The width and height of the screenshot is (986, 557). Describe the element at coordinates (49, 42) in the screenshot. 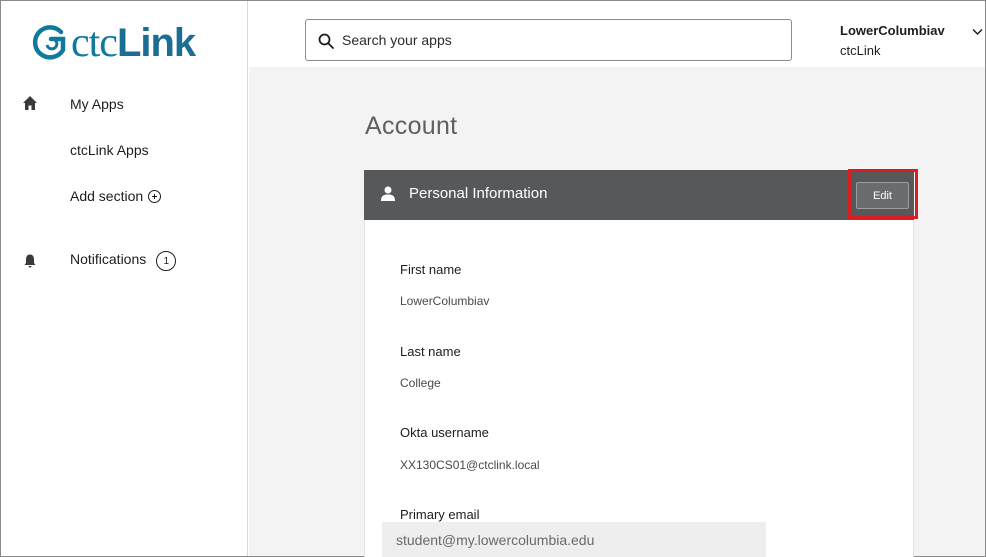

I see `ctclink-logo-mark-icon` at that location.